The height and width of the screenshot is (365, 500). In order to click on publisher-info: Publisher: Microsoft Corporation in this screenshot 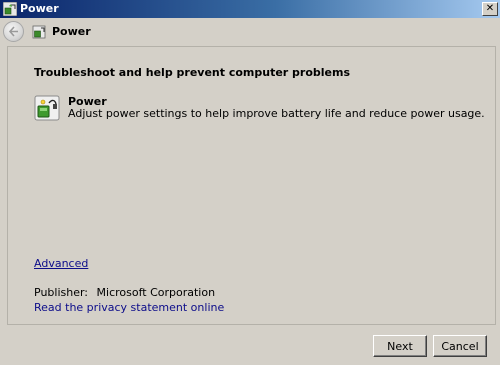, I will do `click(124, 292)`.